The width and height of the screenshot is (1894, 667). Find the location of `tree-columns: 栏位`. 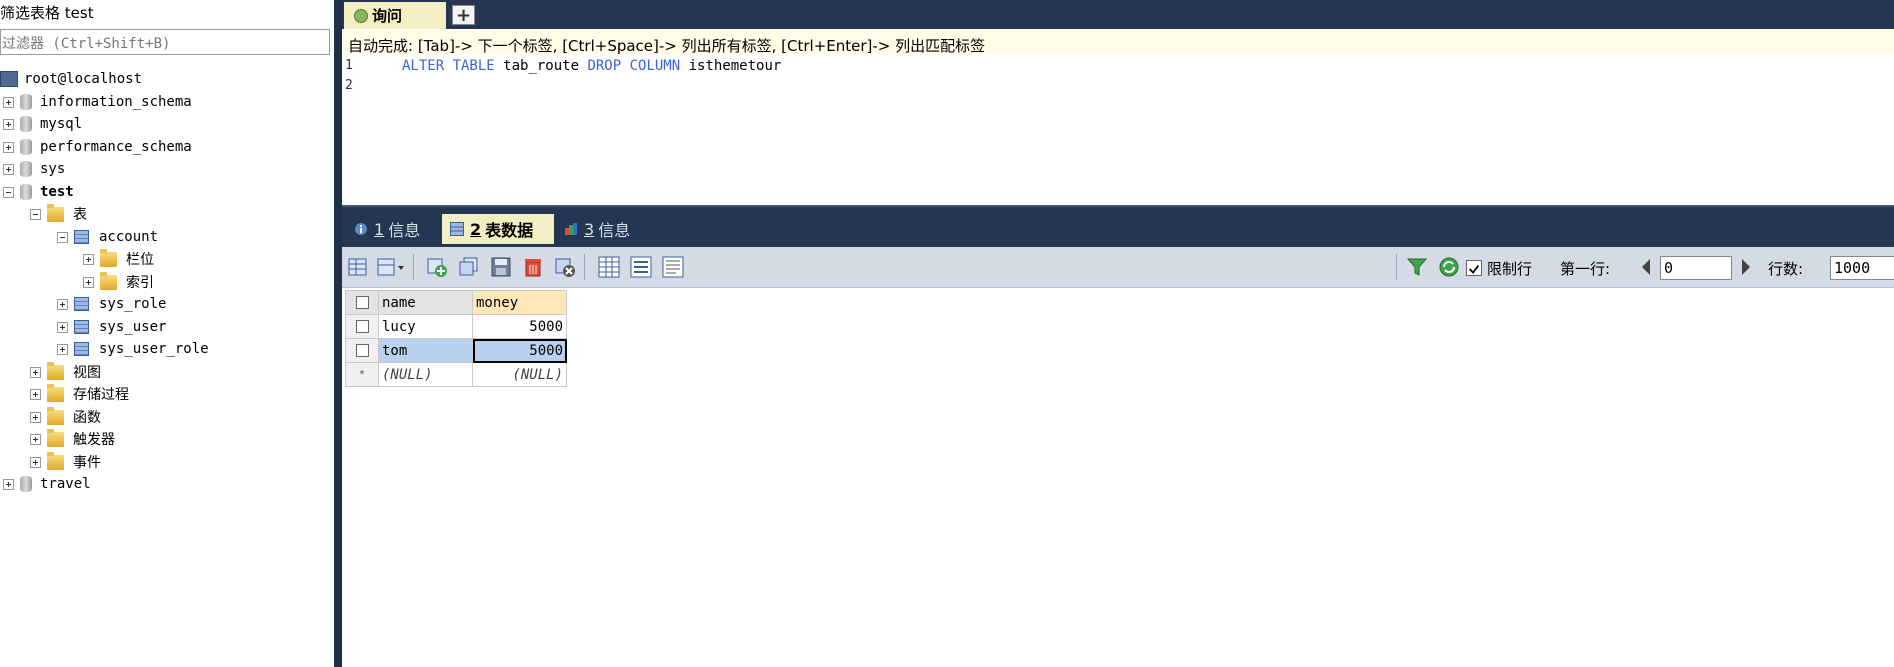

tree-columns: 栏位 is located at coordinates (118, 259).